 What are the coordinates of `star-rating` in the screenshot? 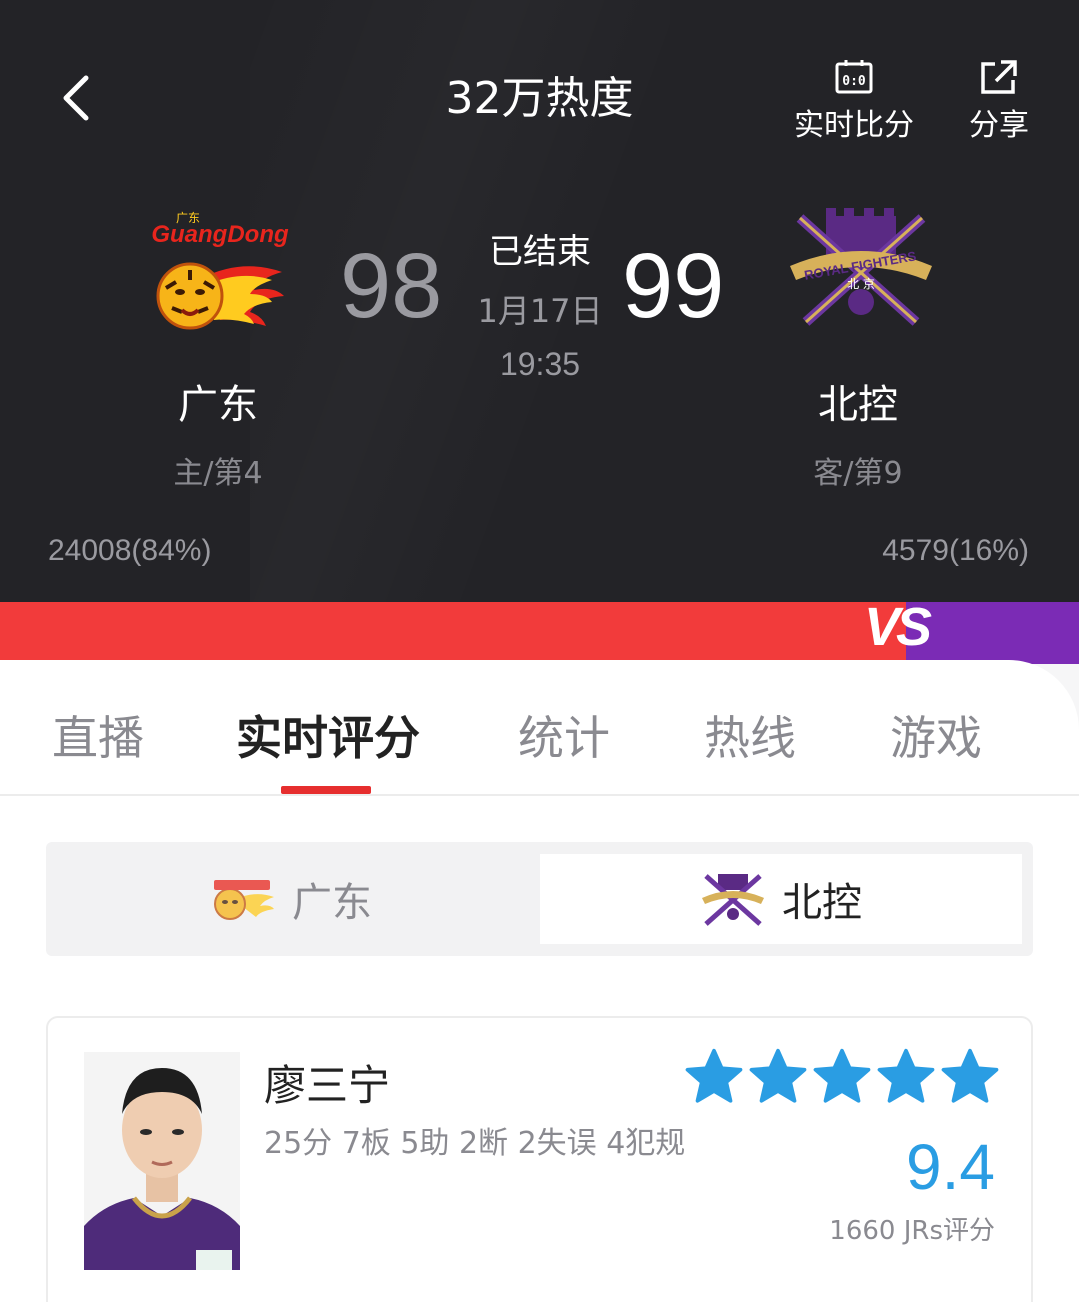 It's located at (842, 1077).